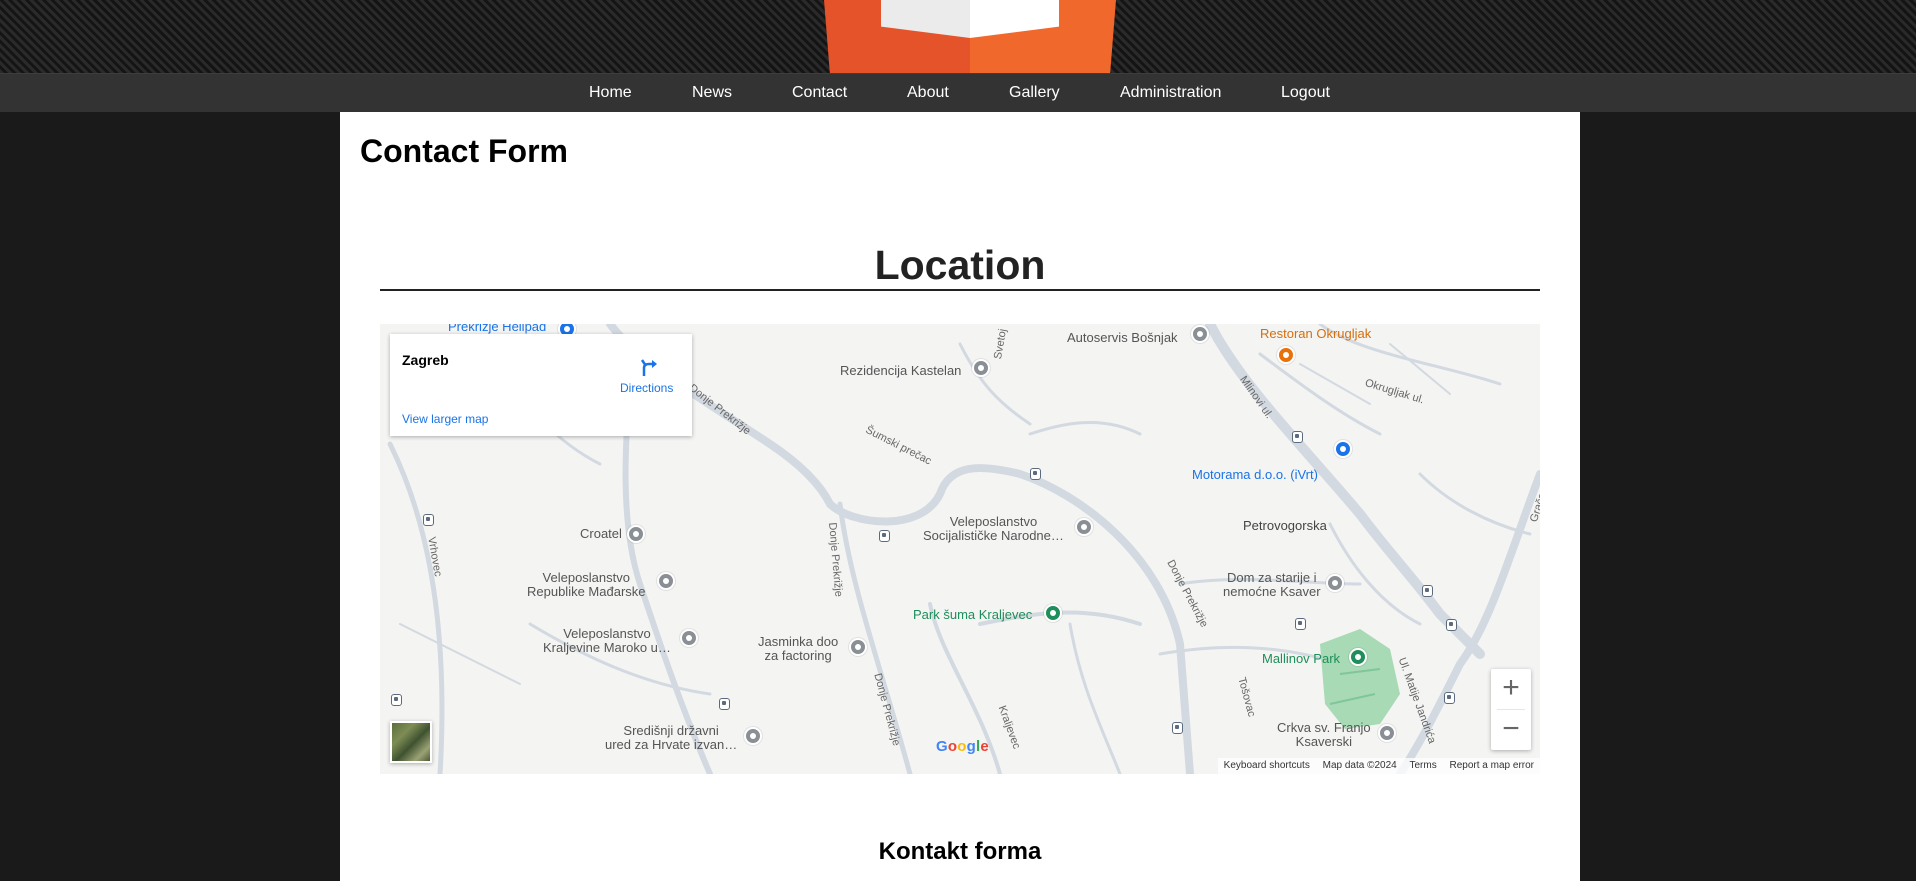 The height and width of the screenshot is (881, 1916). Describe the element at coordinates (1511, 689) in the screenshot. I see `zoom-in-button: +` at that location.